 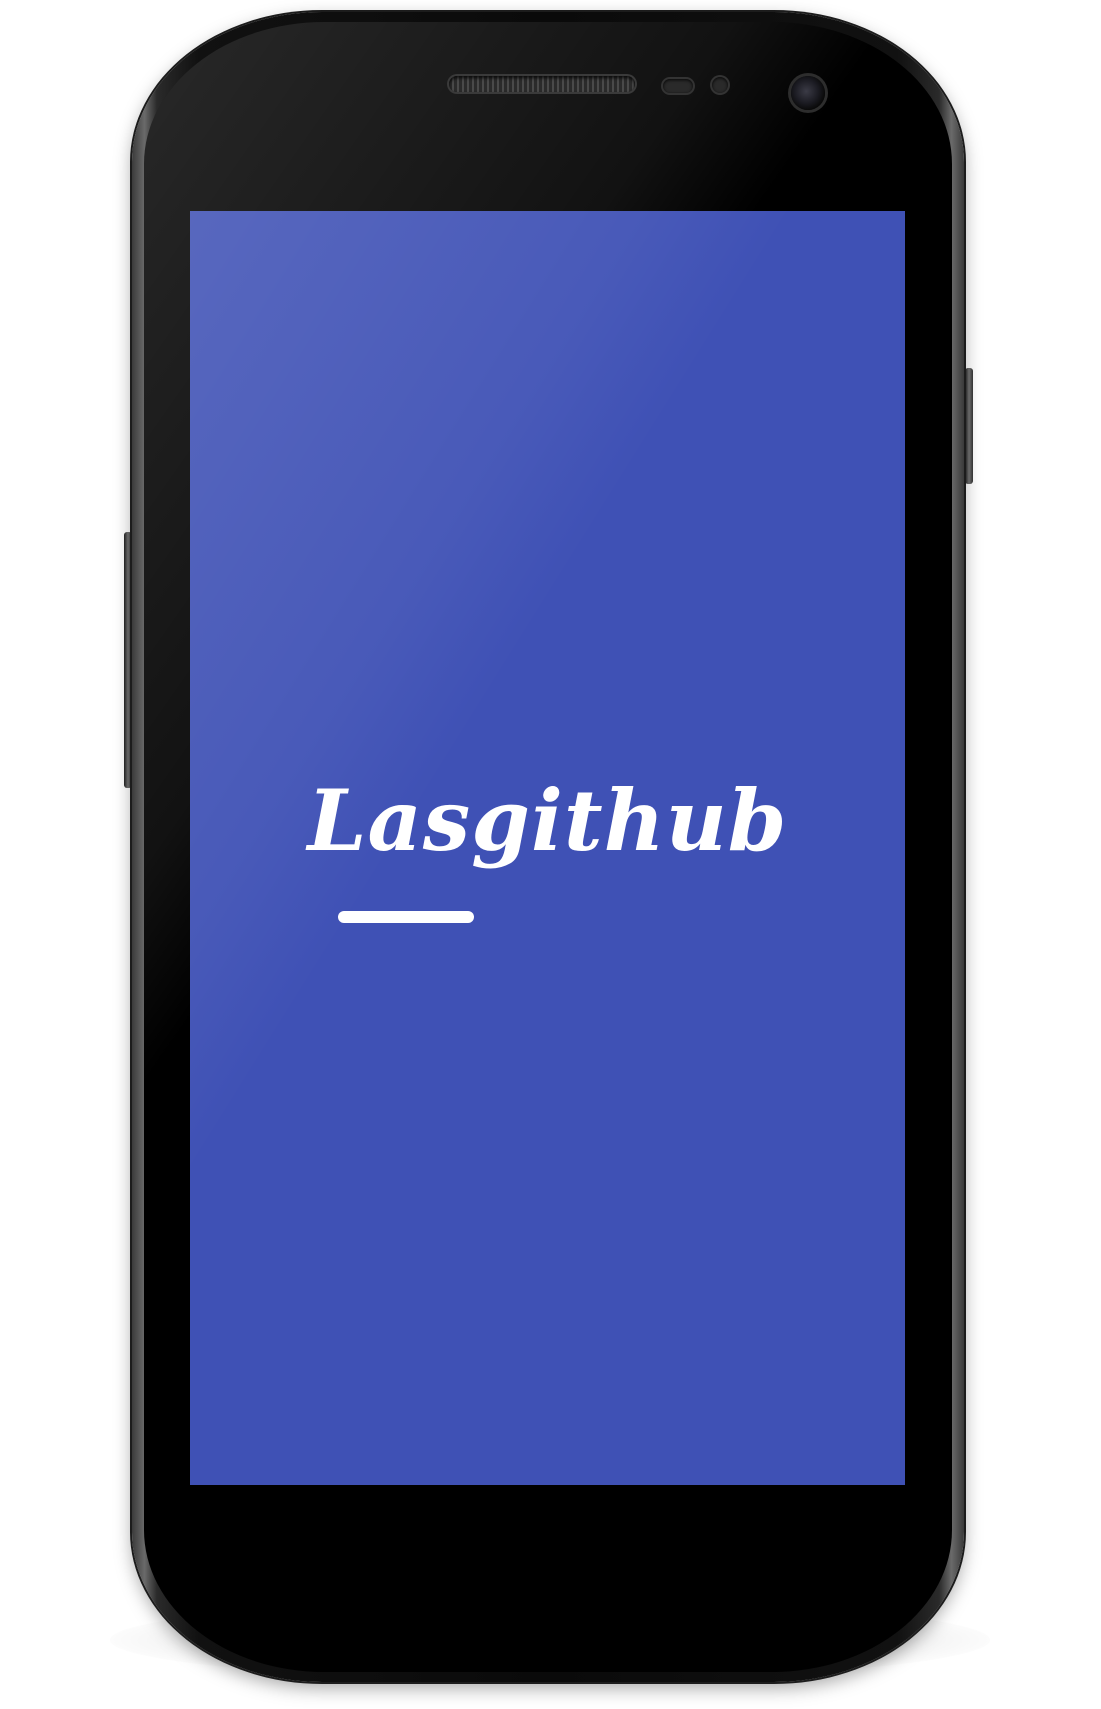 What do you see at coordinates (720, 85) in the screenshot?
I see `light-sensor-icon` at bounding box center [720, 85].